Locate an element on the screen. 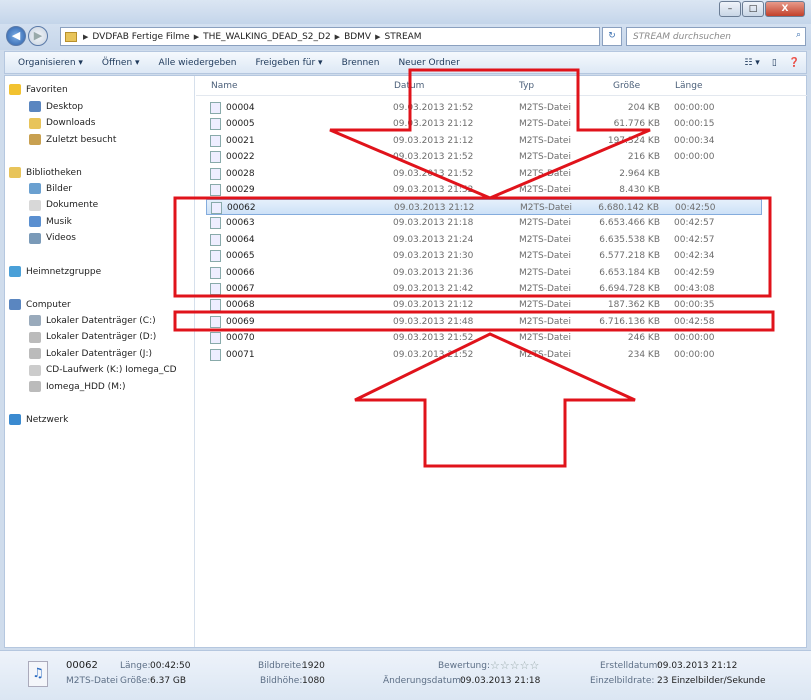  maximize-button: □ is located at coordinates (753, 9).